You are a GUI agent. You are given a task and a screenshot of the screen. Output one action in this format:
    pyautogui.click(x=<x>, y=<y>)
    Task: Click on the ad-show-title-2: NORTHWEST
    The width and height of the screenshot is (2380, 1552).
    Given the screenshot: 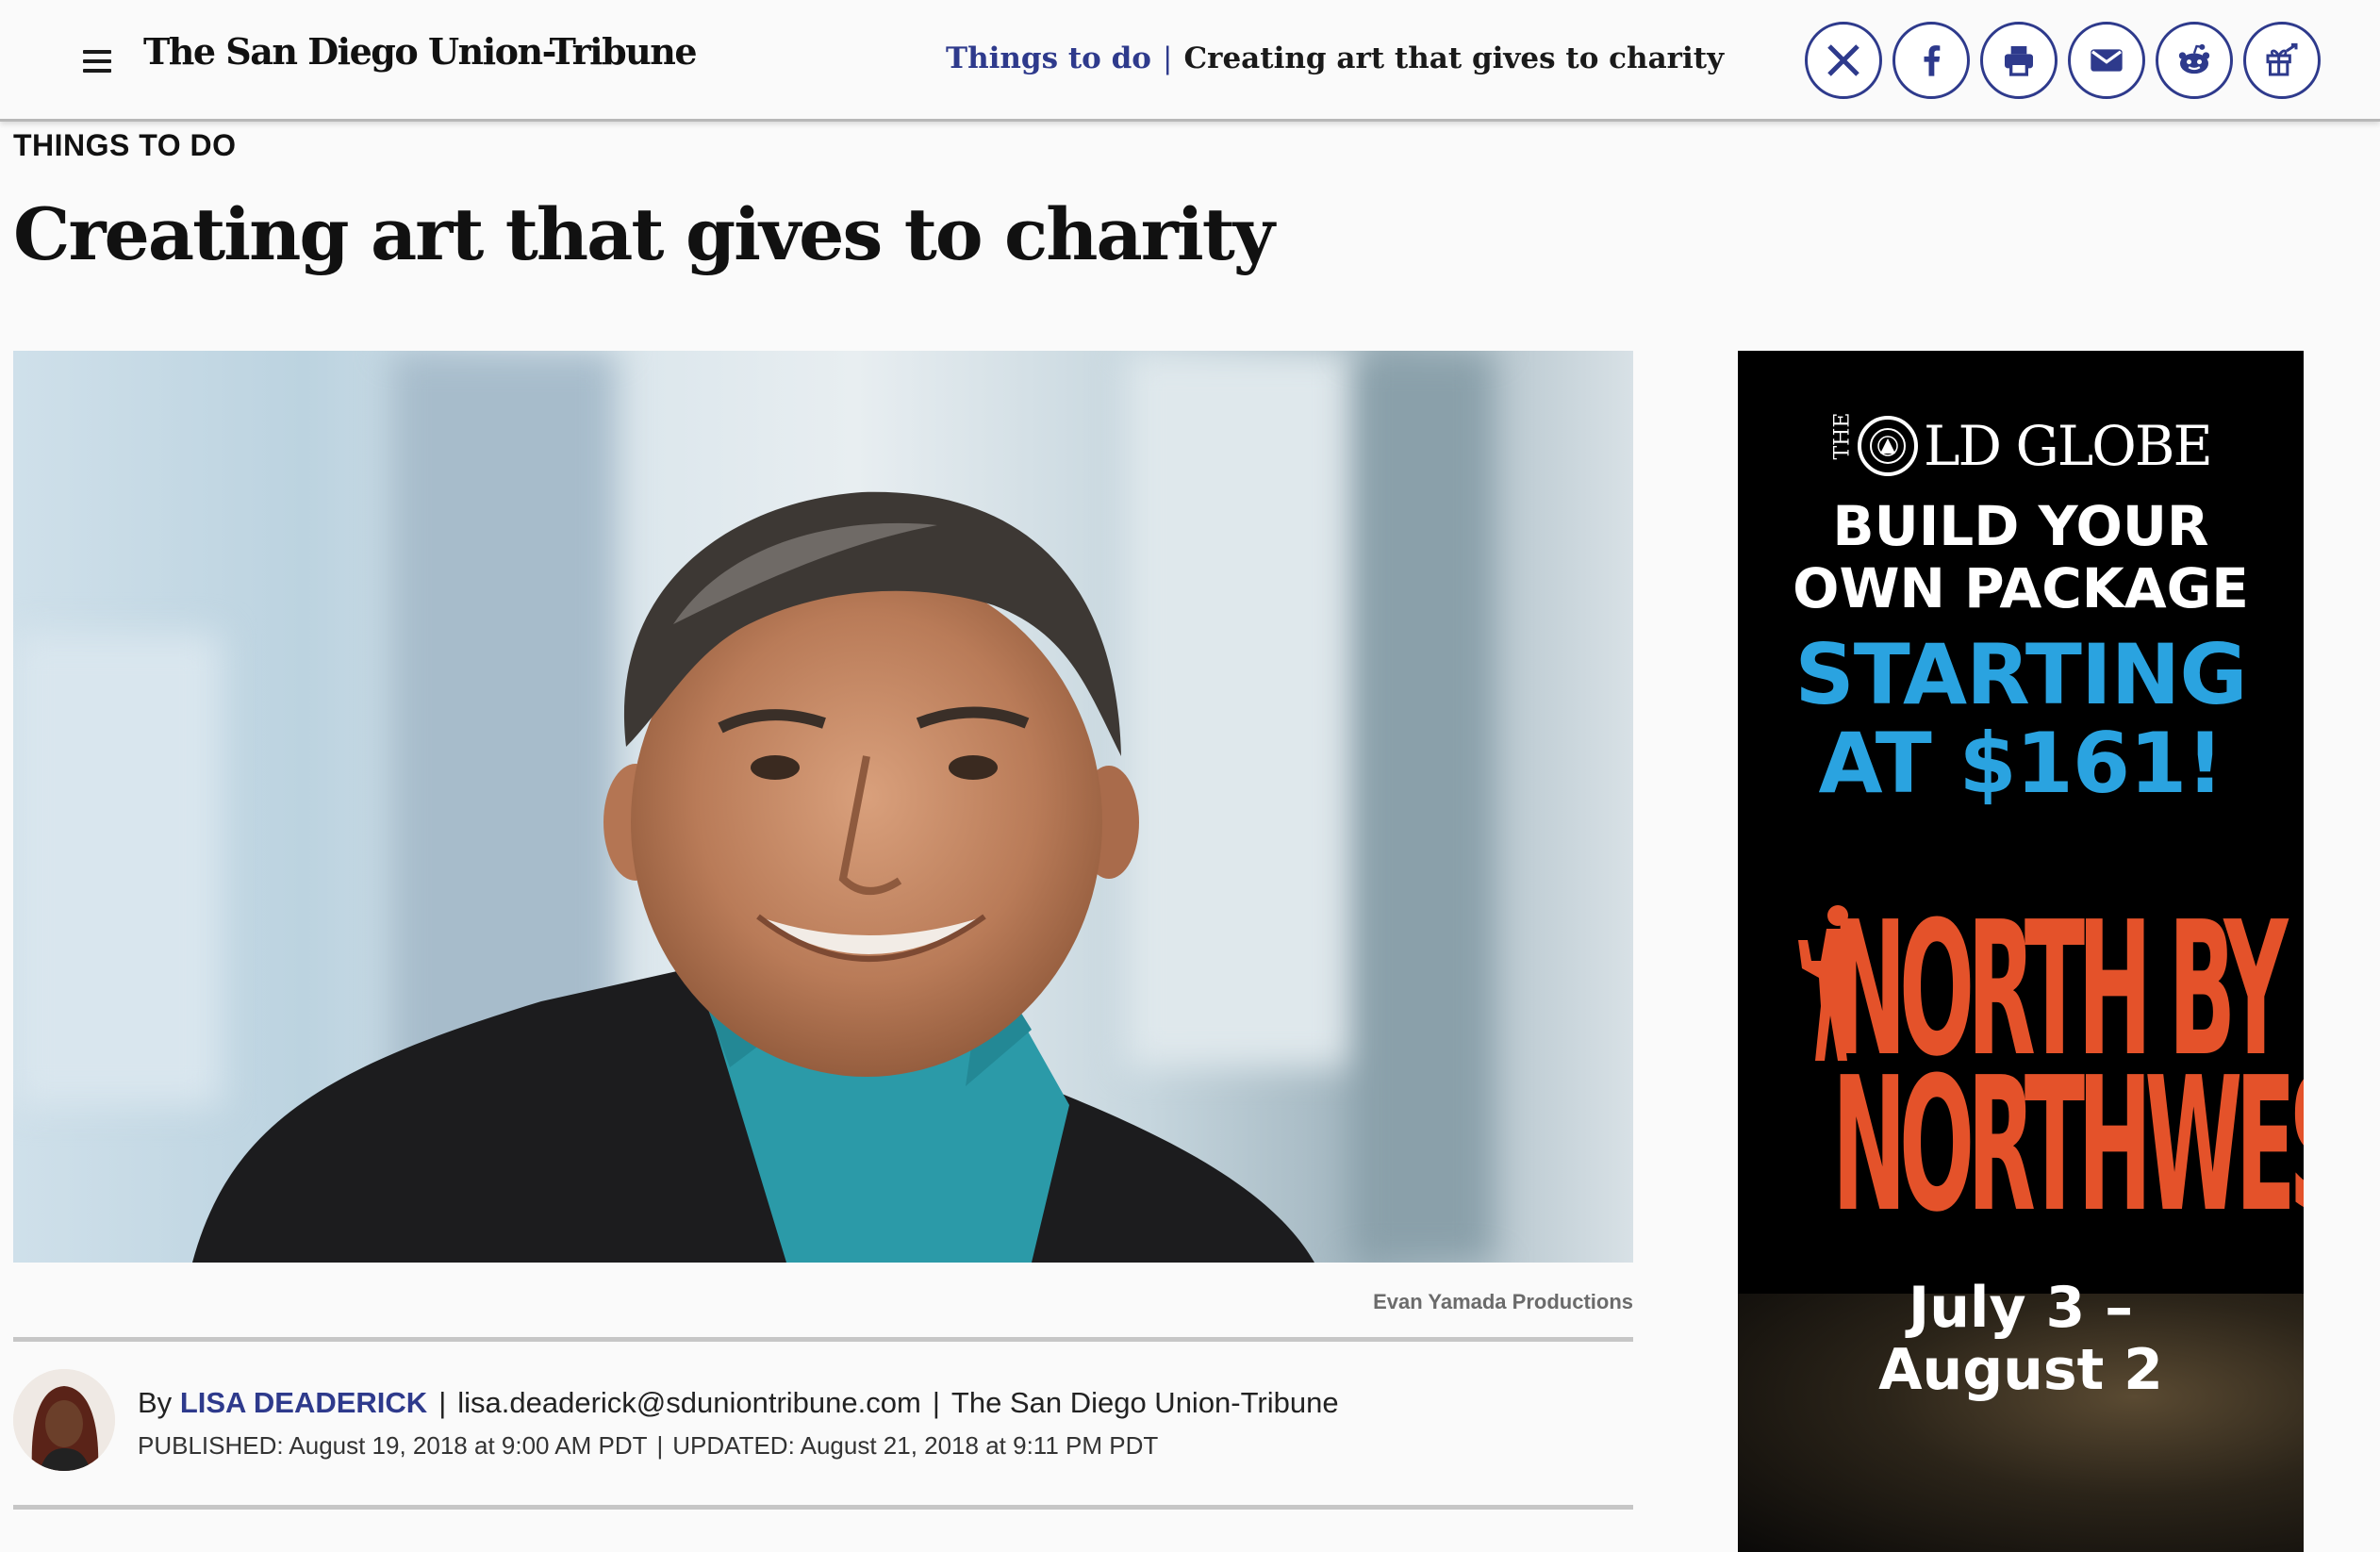 What is the action you would take?
    pyautogui.click(x=2068, y=1146)
    